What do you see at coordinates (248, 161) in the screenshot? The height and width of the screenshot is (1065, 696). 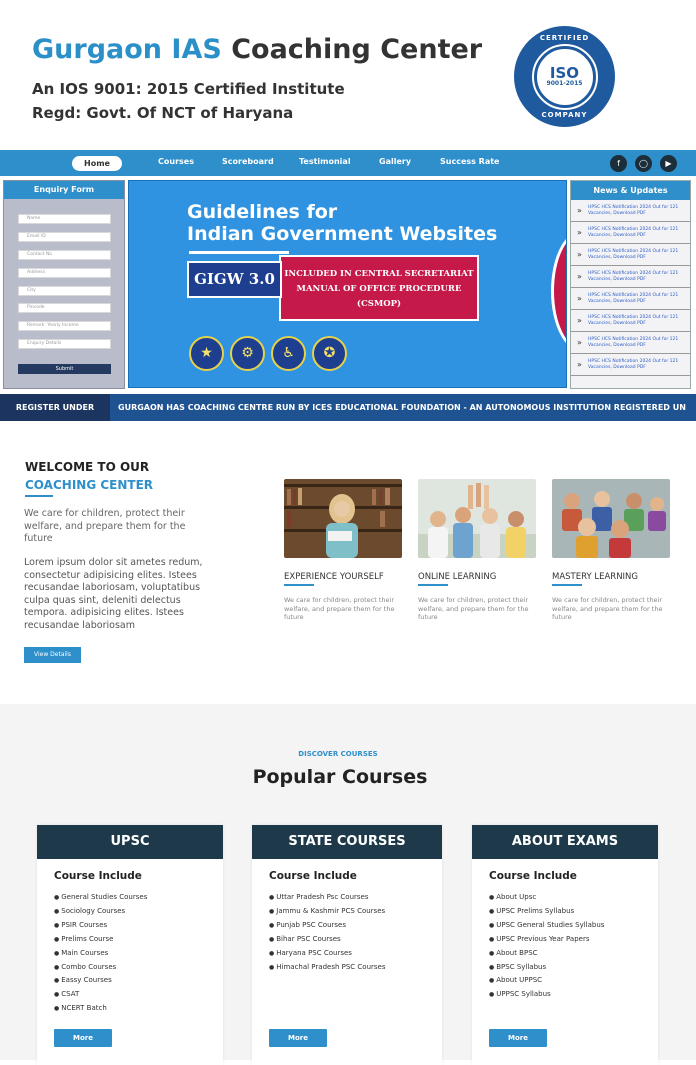 I see `nav-item-scoreboard: Scoreboard` at bounding box center [248, 161].